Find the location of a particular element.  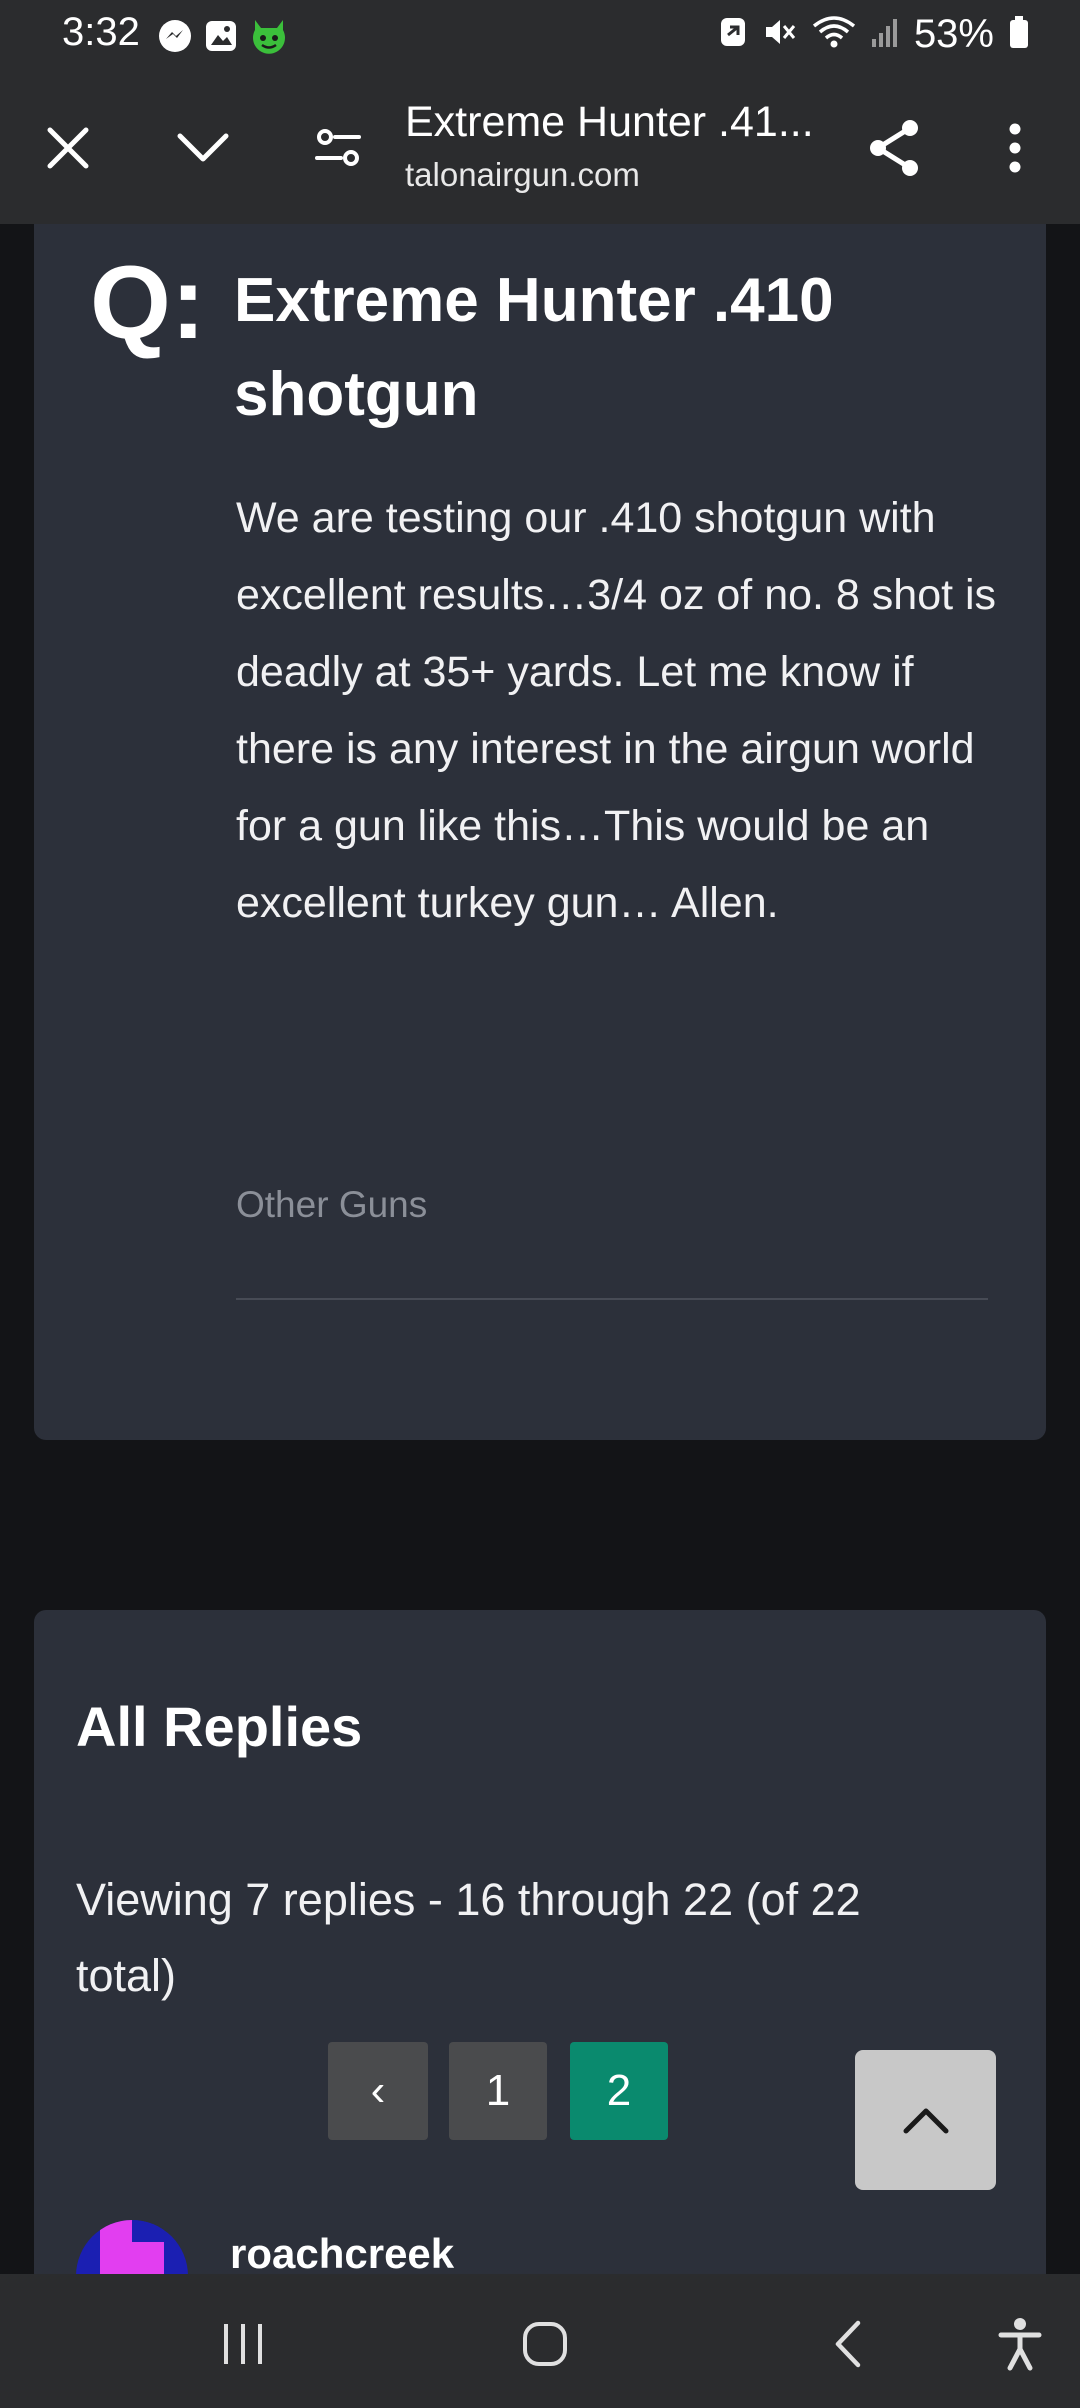

browser-toolbar: Extreme Hunter .41... talonairgun.com is located at coordinates (540, 148).